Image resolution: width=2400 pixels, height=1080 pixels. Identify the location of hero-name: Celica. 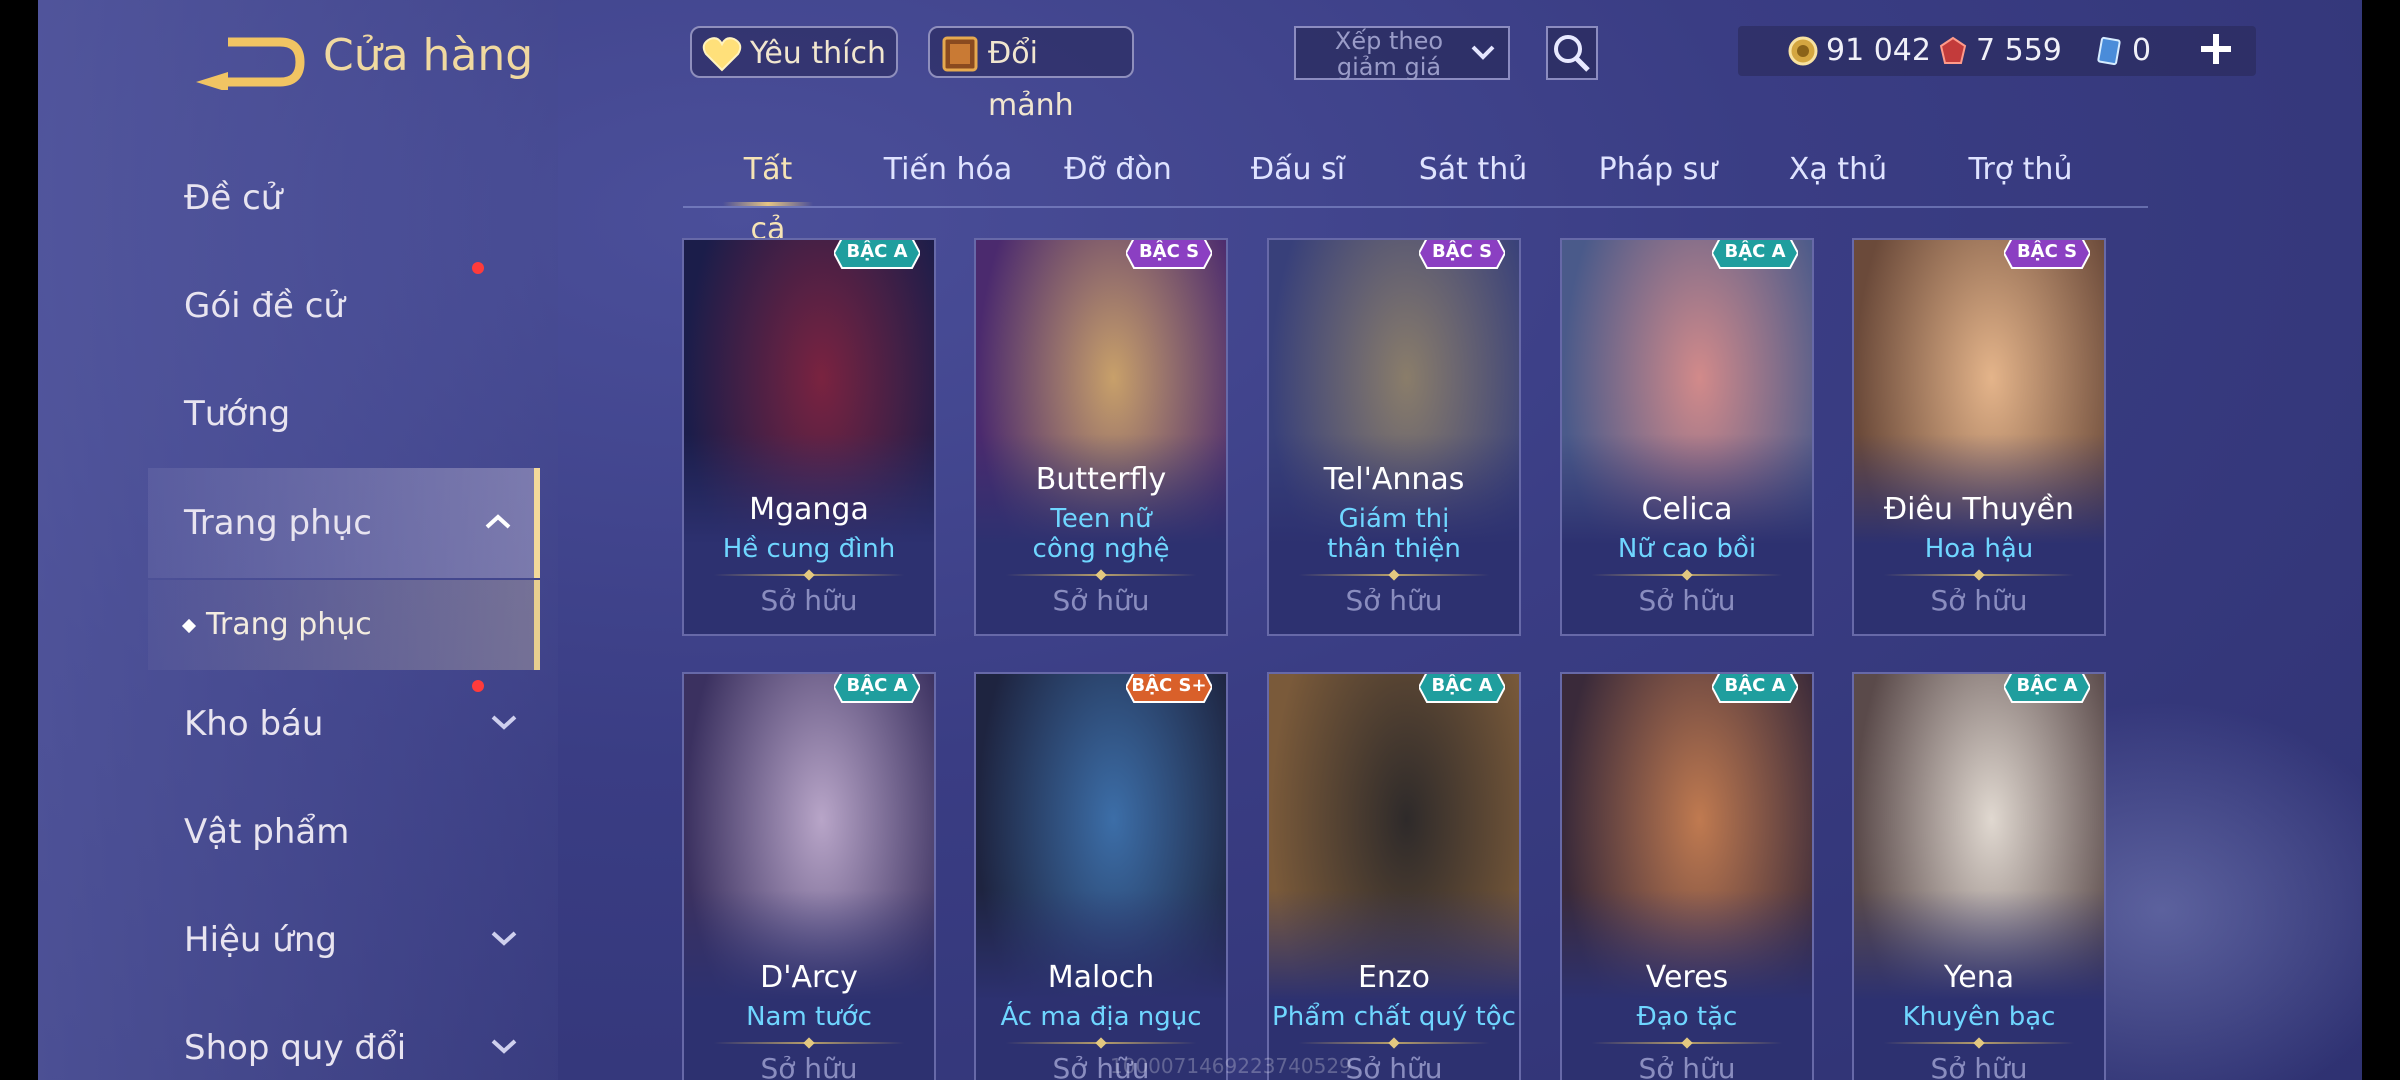
(1687, 509).